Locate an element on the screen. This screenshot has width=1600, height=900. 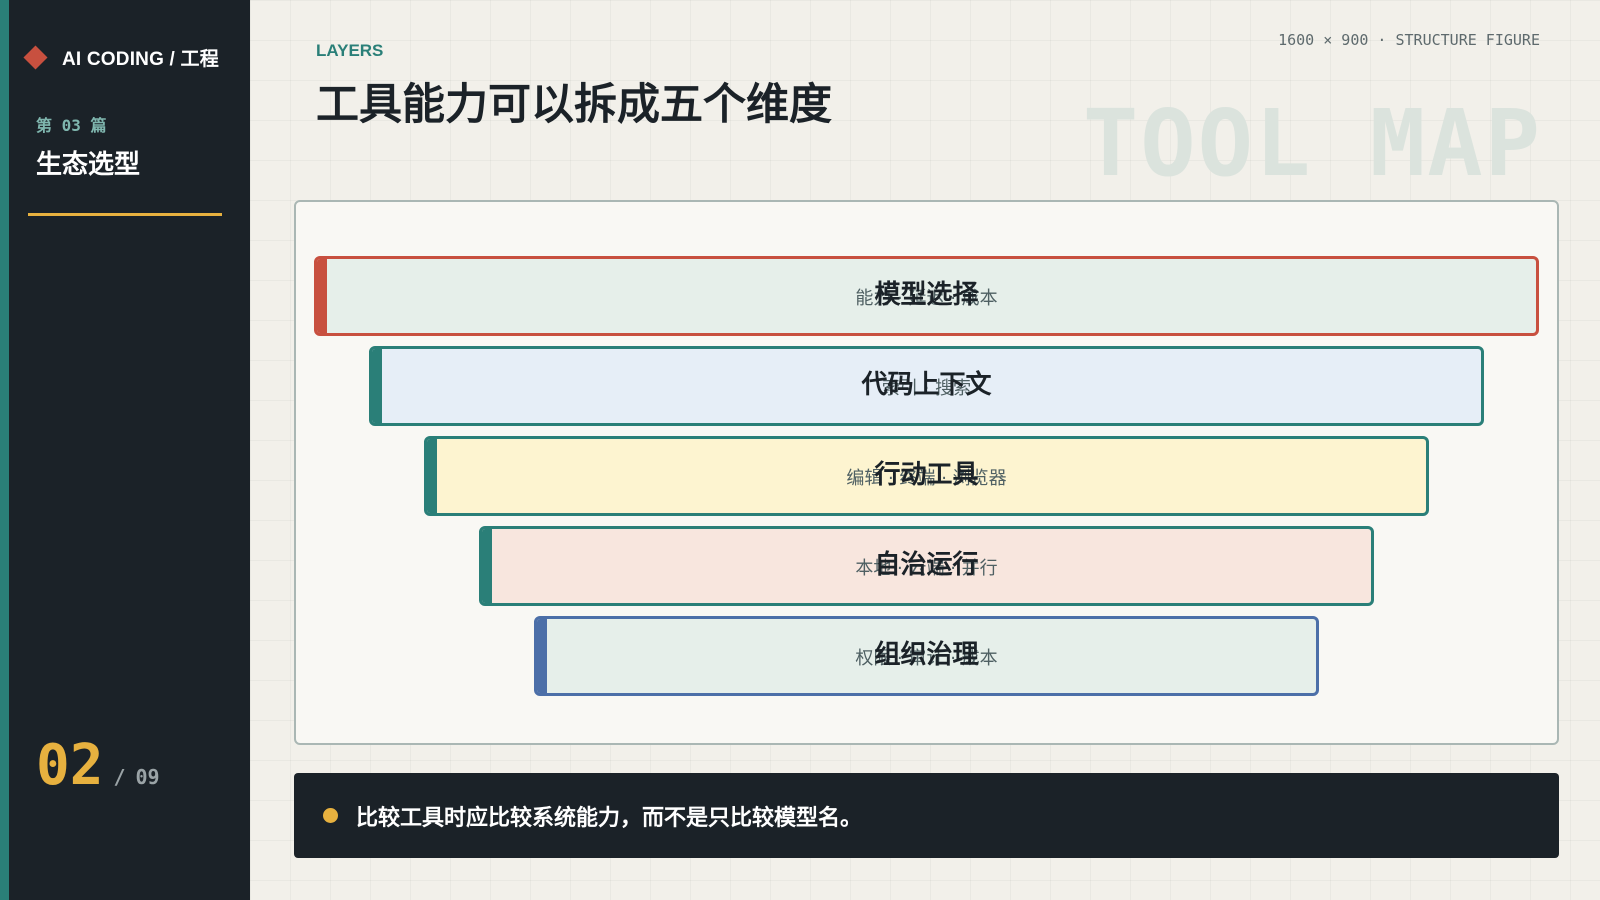
layer-org-governance: 权限 · 审计 · 成本 组织治理 is located at coordinates (926, 656).